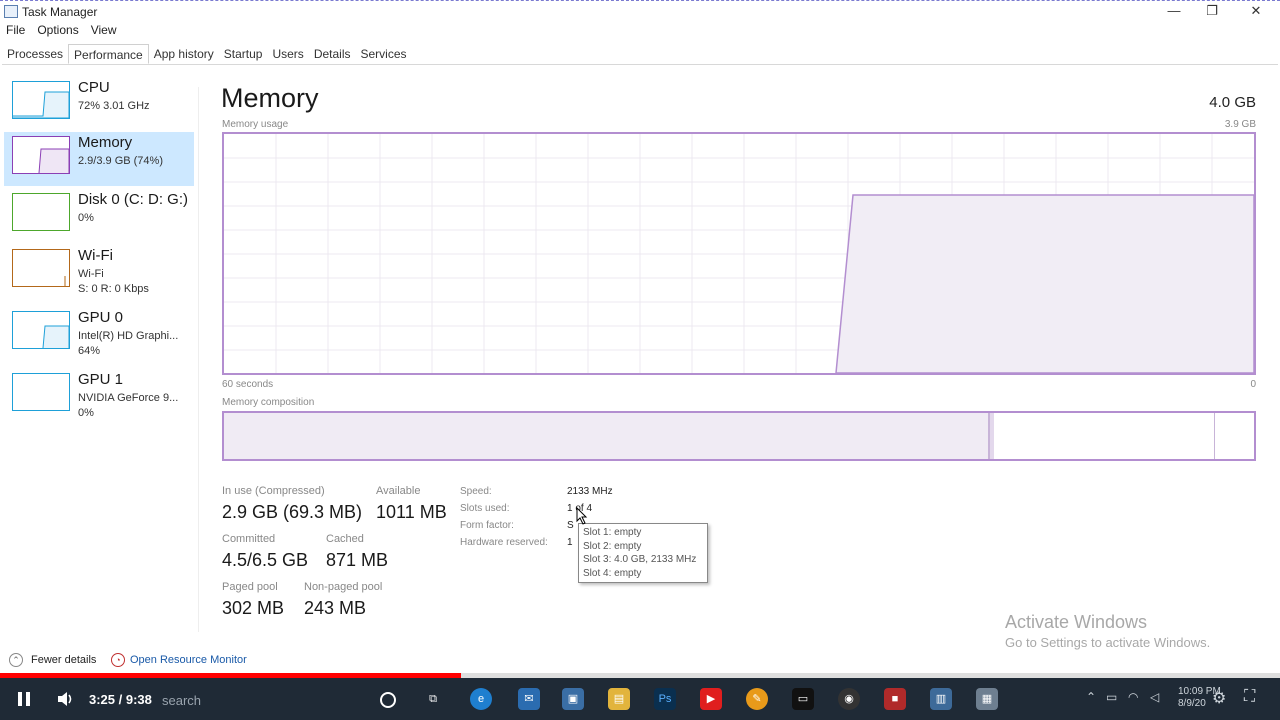 Image resolution: width=1280 pixels, height=720 pixels. Describe the element at coordinates (248, 384) in the screenshot. I see `time-span-label: 60 seconds` at that location.